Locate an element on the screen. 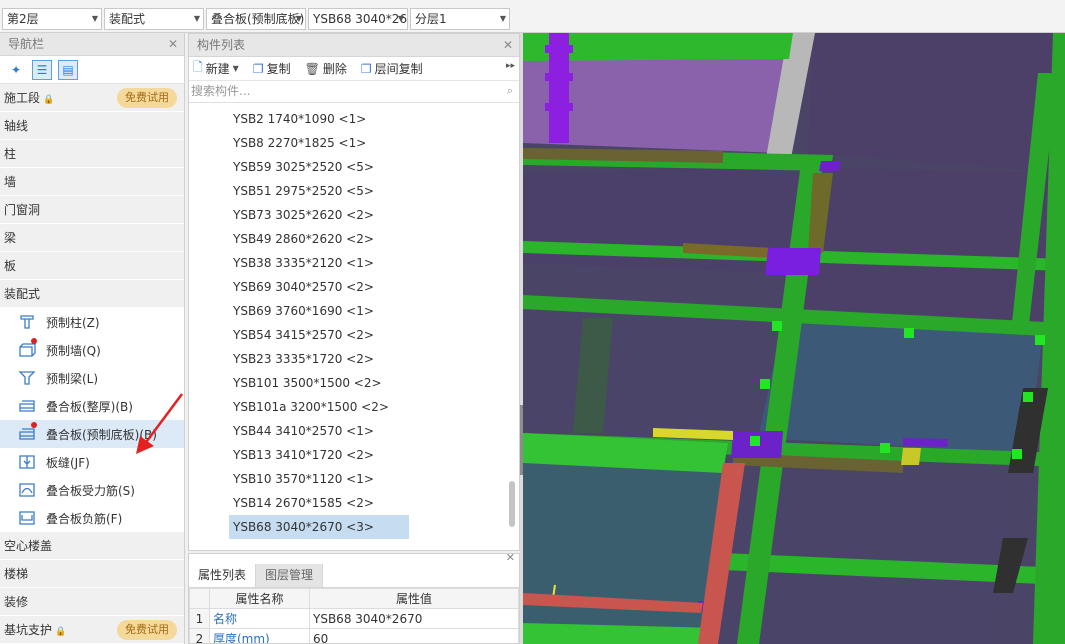 The width and height of the screenshot is (1065, 644). floor-select-value: 第2层 is located at coordinates (23, 19).